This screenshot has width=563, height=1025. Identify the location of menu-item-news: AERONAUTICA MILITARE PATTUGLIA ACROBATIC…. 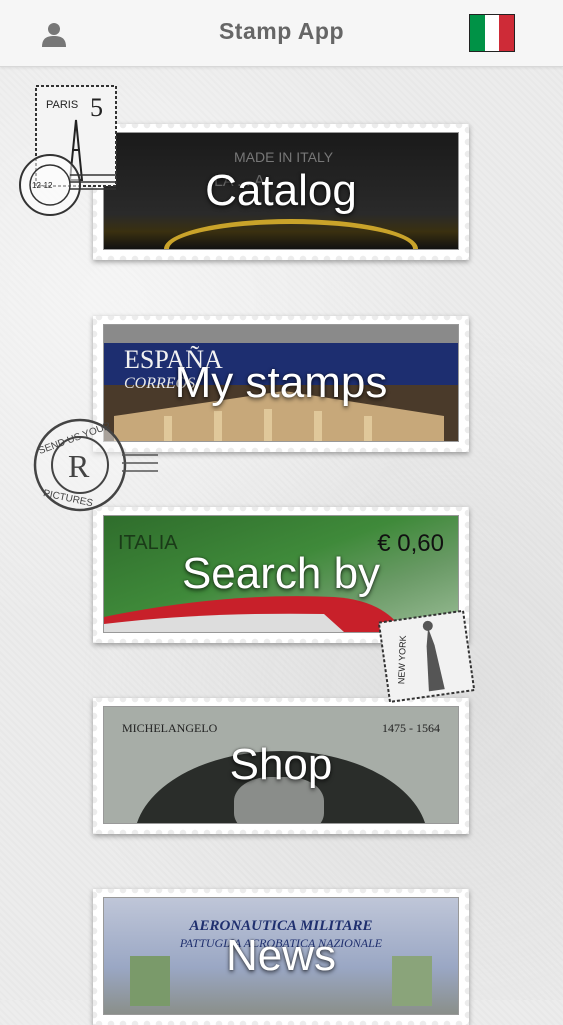
(281, 957).